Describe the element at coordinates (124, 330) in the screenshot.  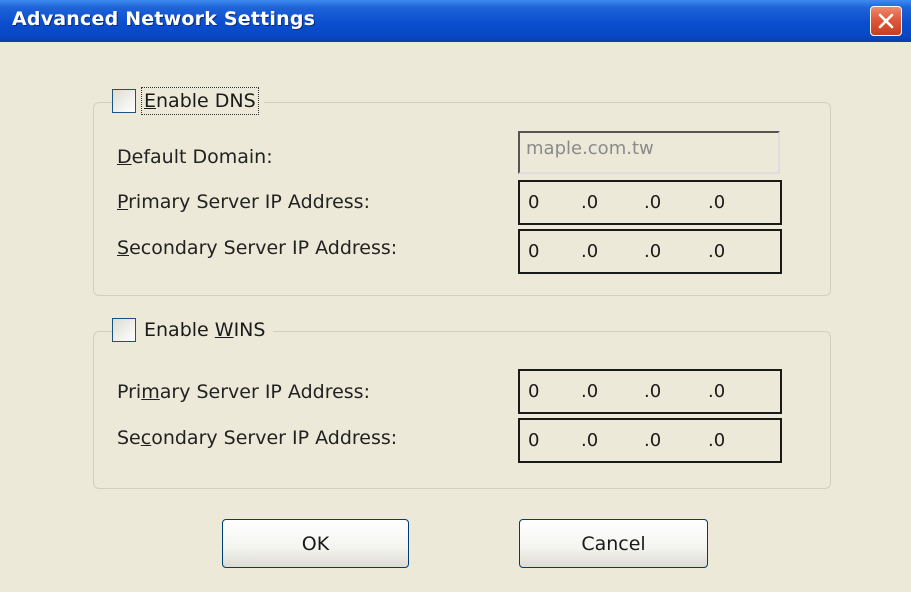
I see `enable-wins-checkbox` at that location.